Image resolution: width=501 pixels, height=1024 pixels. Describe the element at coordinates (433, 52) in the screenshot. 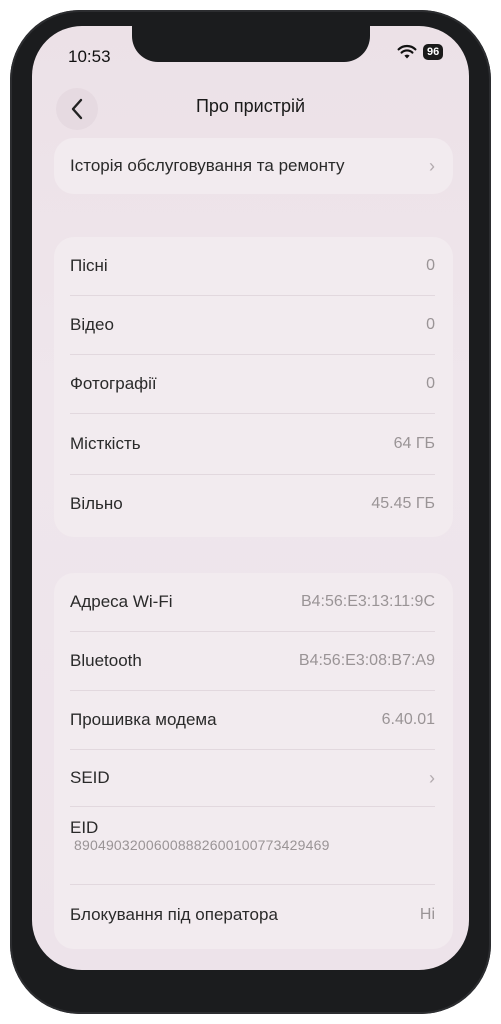

I see `battery-indicator: 96` at that location.